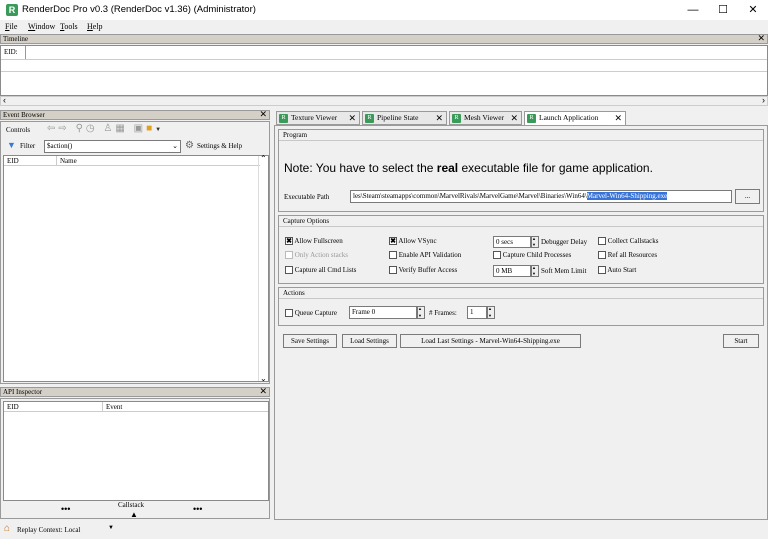 The image size is (768, 539). I want to click on checkbox-disabled, so click(289, 255).